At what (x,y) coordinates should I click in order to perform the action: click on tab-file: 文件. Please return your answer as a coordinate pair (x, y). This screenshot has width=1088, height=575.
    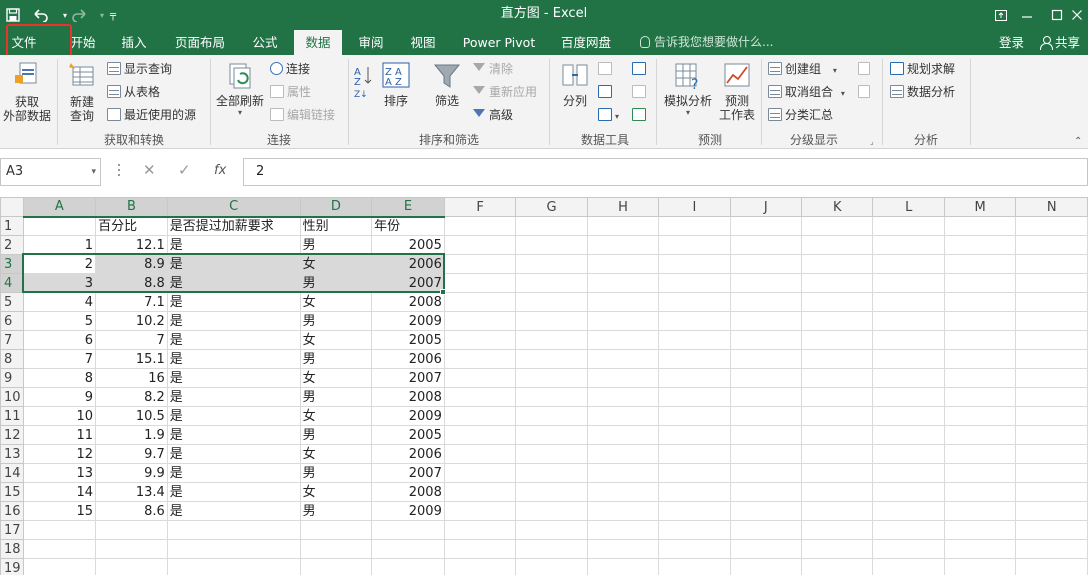
    Looking at the image, I should click on (24, 42).